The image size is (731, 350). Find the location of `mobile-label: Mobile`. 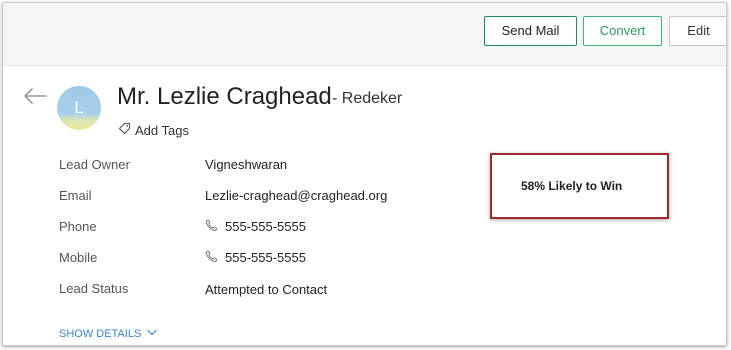

mobile-label: Mobile is located at coordinates (78, 257).